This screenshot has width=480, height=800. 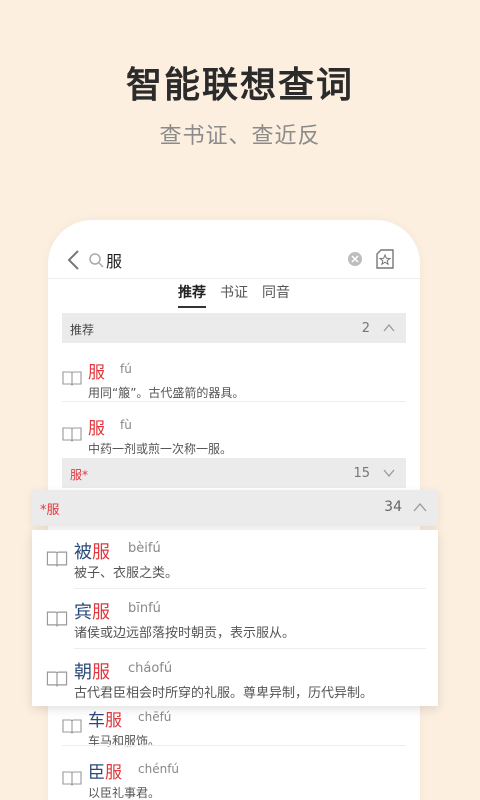 I want to click on section-title: *服, so click(x=50, y=510).